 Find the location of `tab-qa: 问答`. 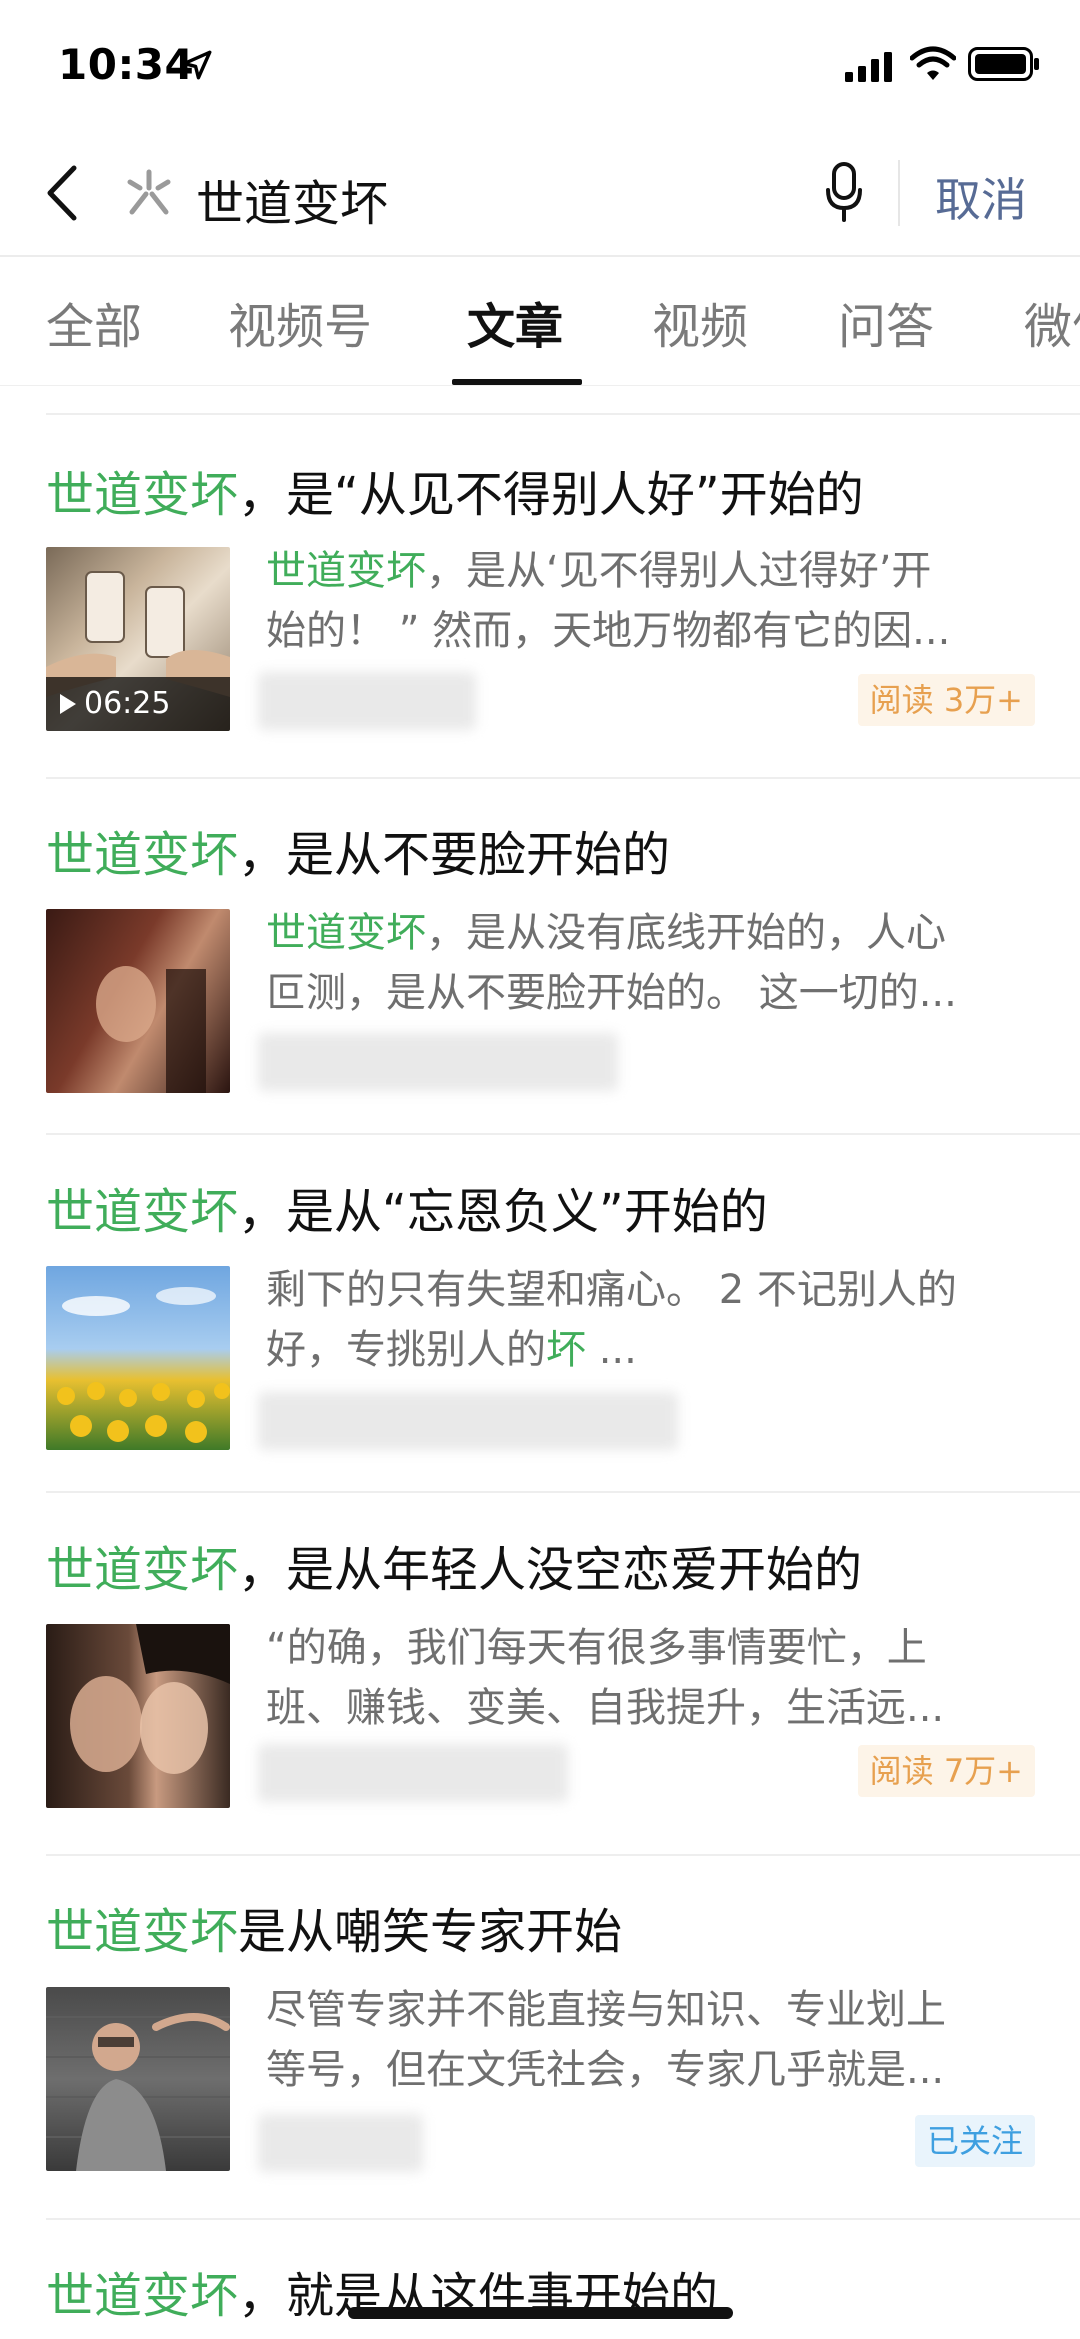

tab-qa: 问答 is located at coordinates (886, 322).